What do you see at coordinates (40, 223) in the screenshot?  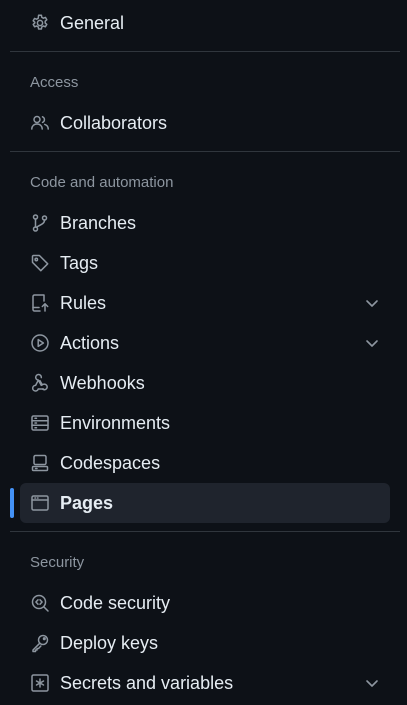 I see `git-branch-icon` at bounding box center [40, 223].